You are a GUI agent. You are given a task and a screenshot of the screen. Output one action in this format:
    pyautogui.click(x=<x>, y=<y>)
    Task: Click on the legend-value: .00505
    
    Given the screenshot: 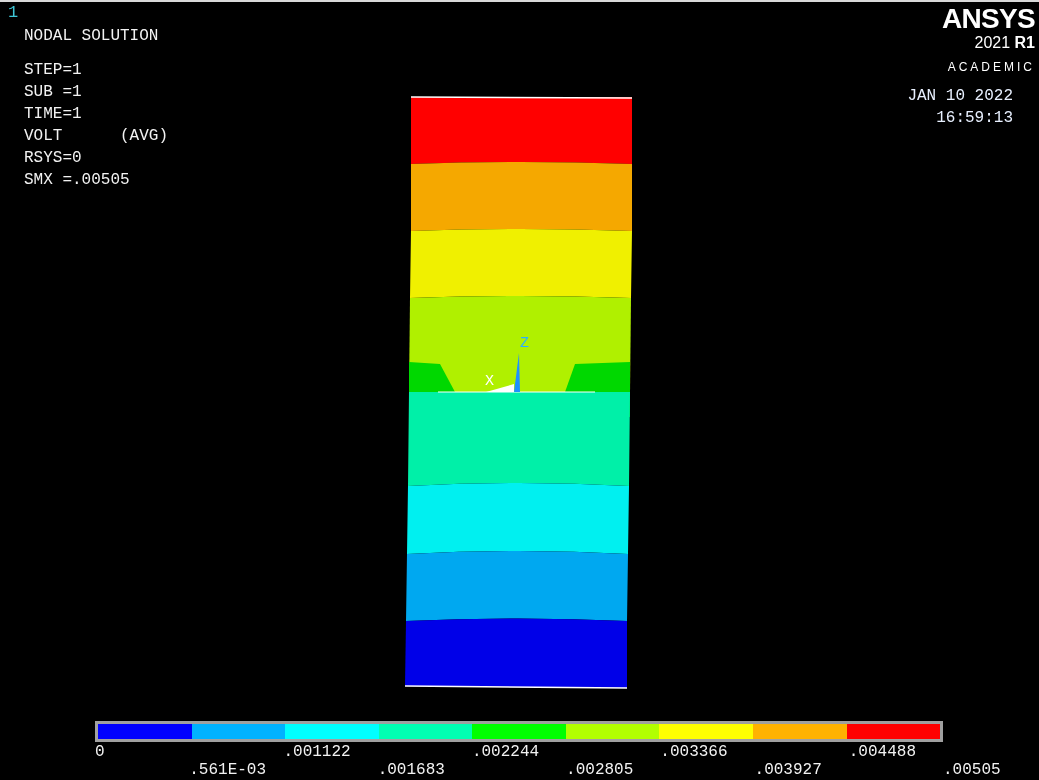 What is the action you would take?
    pyautogui.click(x=972, y=770)
    